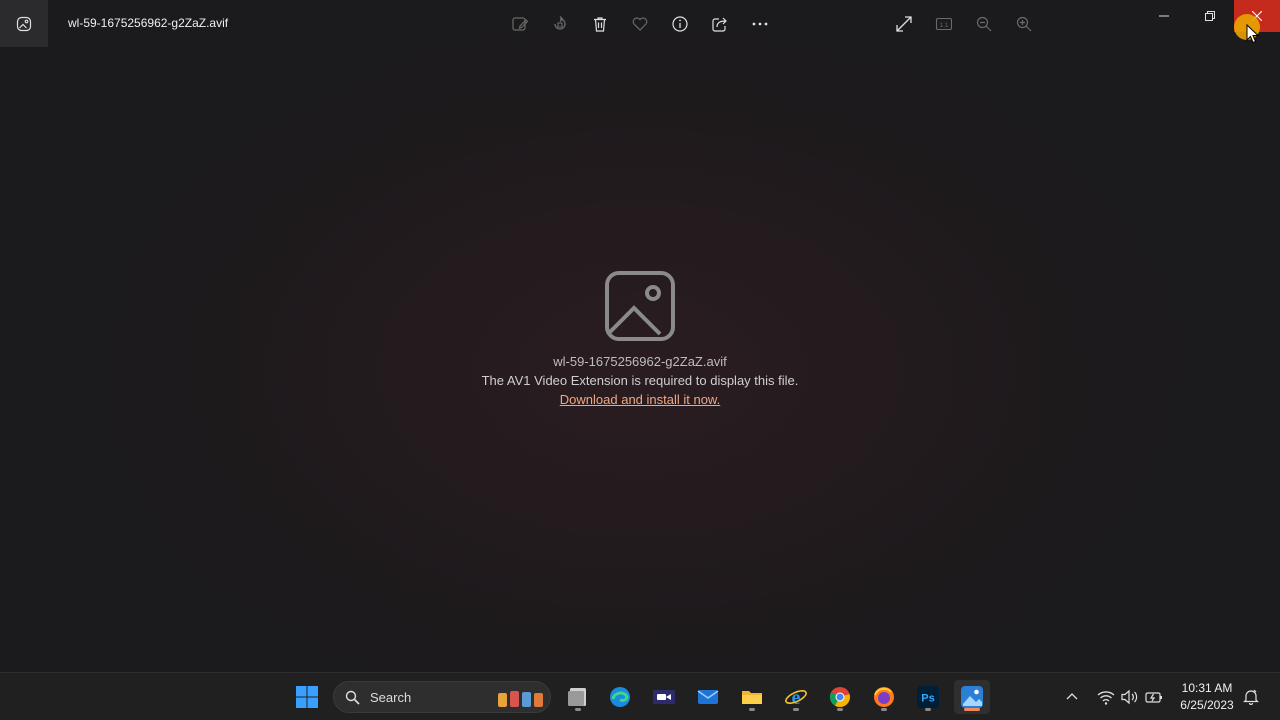 The width and height of the screenshot is (1280, 720). Describe the element at coordinates (442, 697) in the screenshot. I see `taskbar-search-box: Search` at that location.